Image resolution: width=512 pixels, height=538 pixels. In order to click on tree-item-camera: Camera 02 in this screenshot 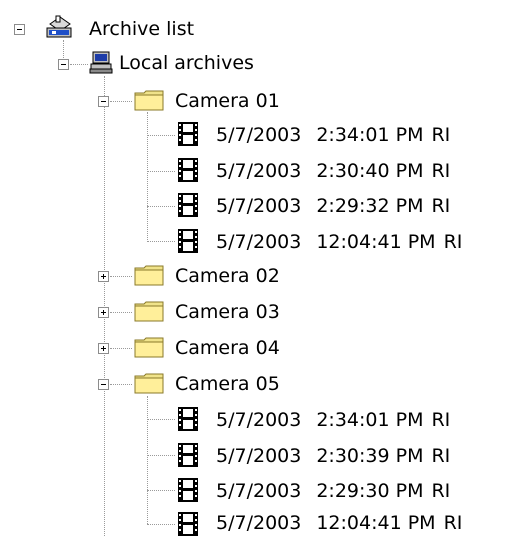, I will do `click(227, 276)`.